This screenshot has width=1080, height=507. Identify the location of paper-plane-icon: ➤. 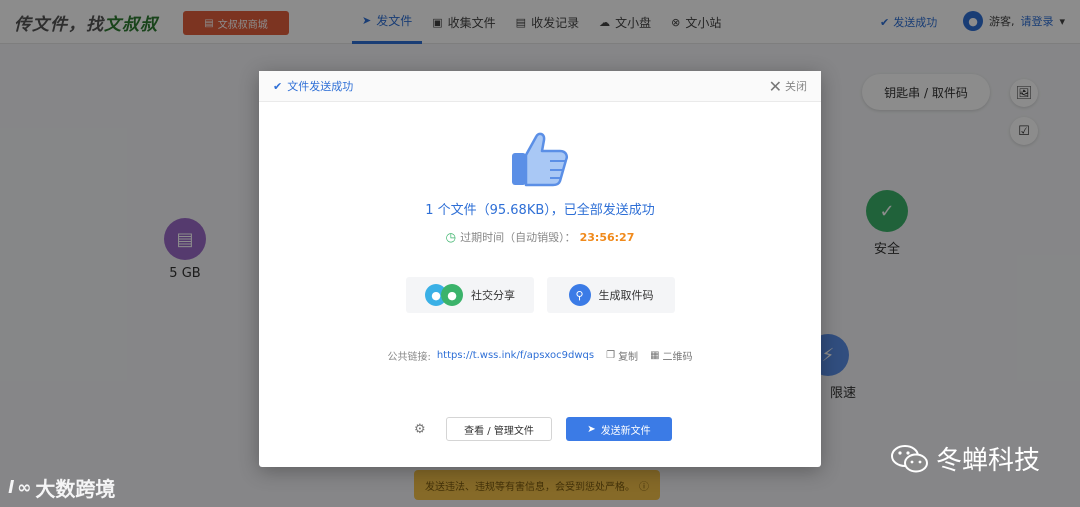
(591, 429).